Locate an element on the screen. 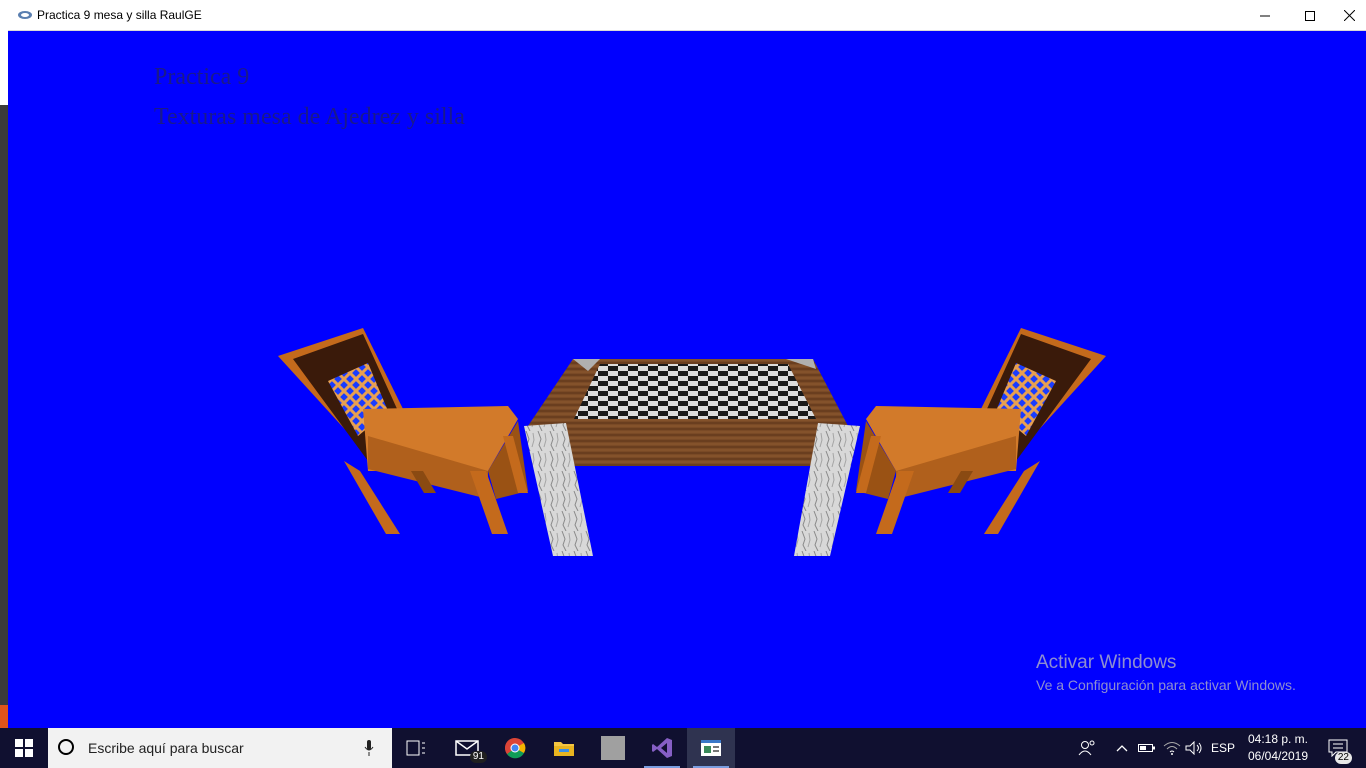  task-view-button is located at coordinates (416, 748).